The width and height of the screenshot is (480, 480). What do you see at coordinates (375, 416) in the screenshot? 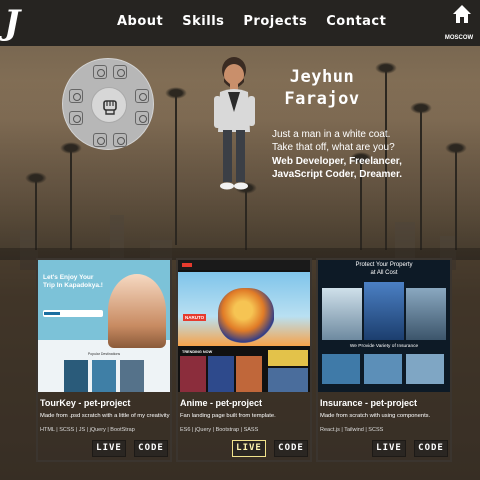
I see `project-description: Made from scratch with using components.` at bounding box center [375, 416].